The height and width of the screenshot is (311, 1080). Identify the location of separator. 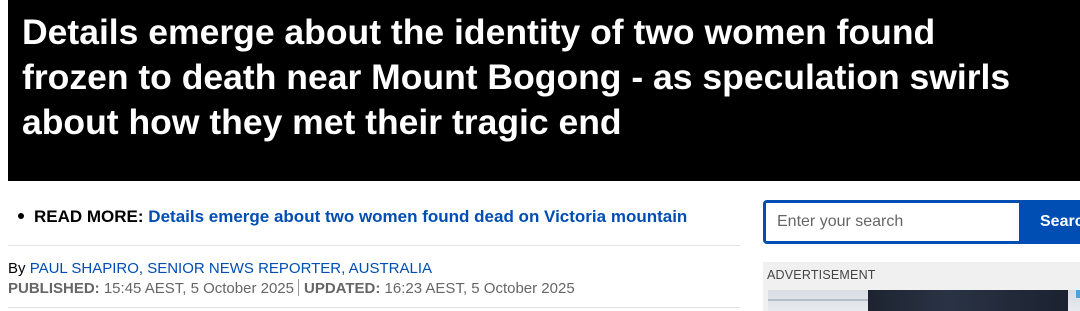
(298, 288).